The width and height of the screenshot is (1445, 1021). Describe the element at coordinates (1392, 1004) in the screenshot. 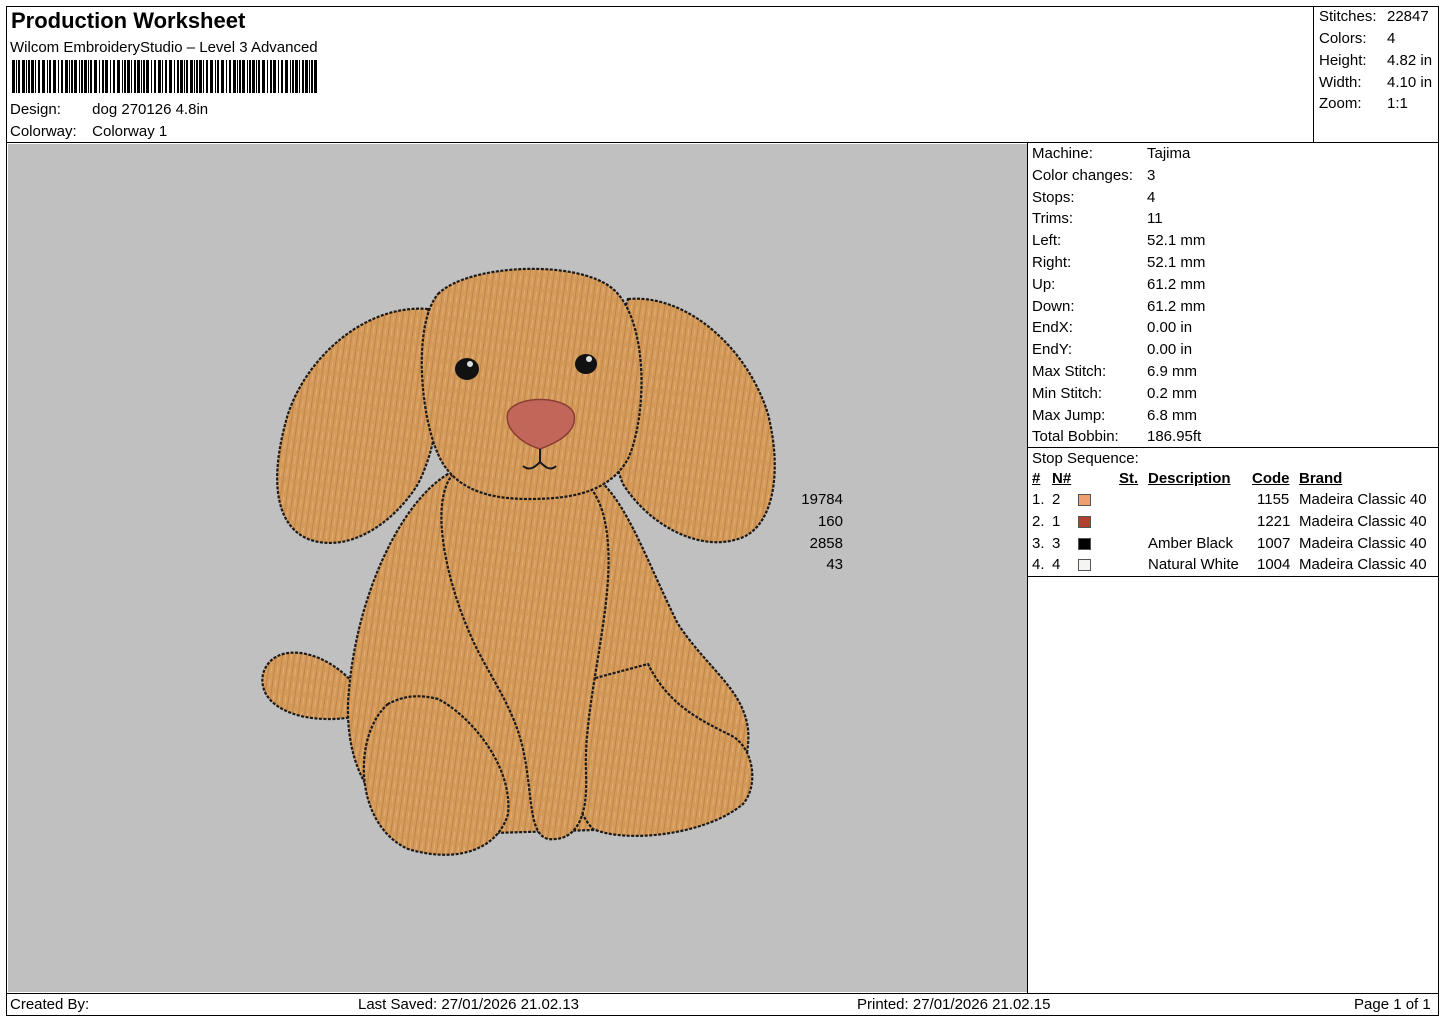

I see `page-number: Page 1 of 1` at that location.